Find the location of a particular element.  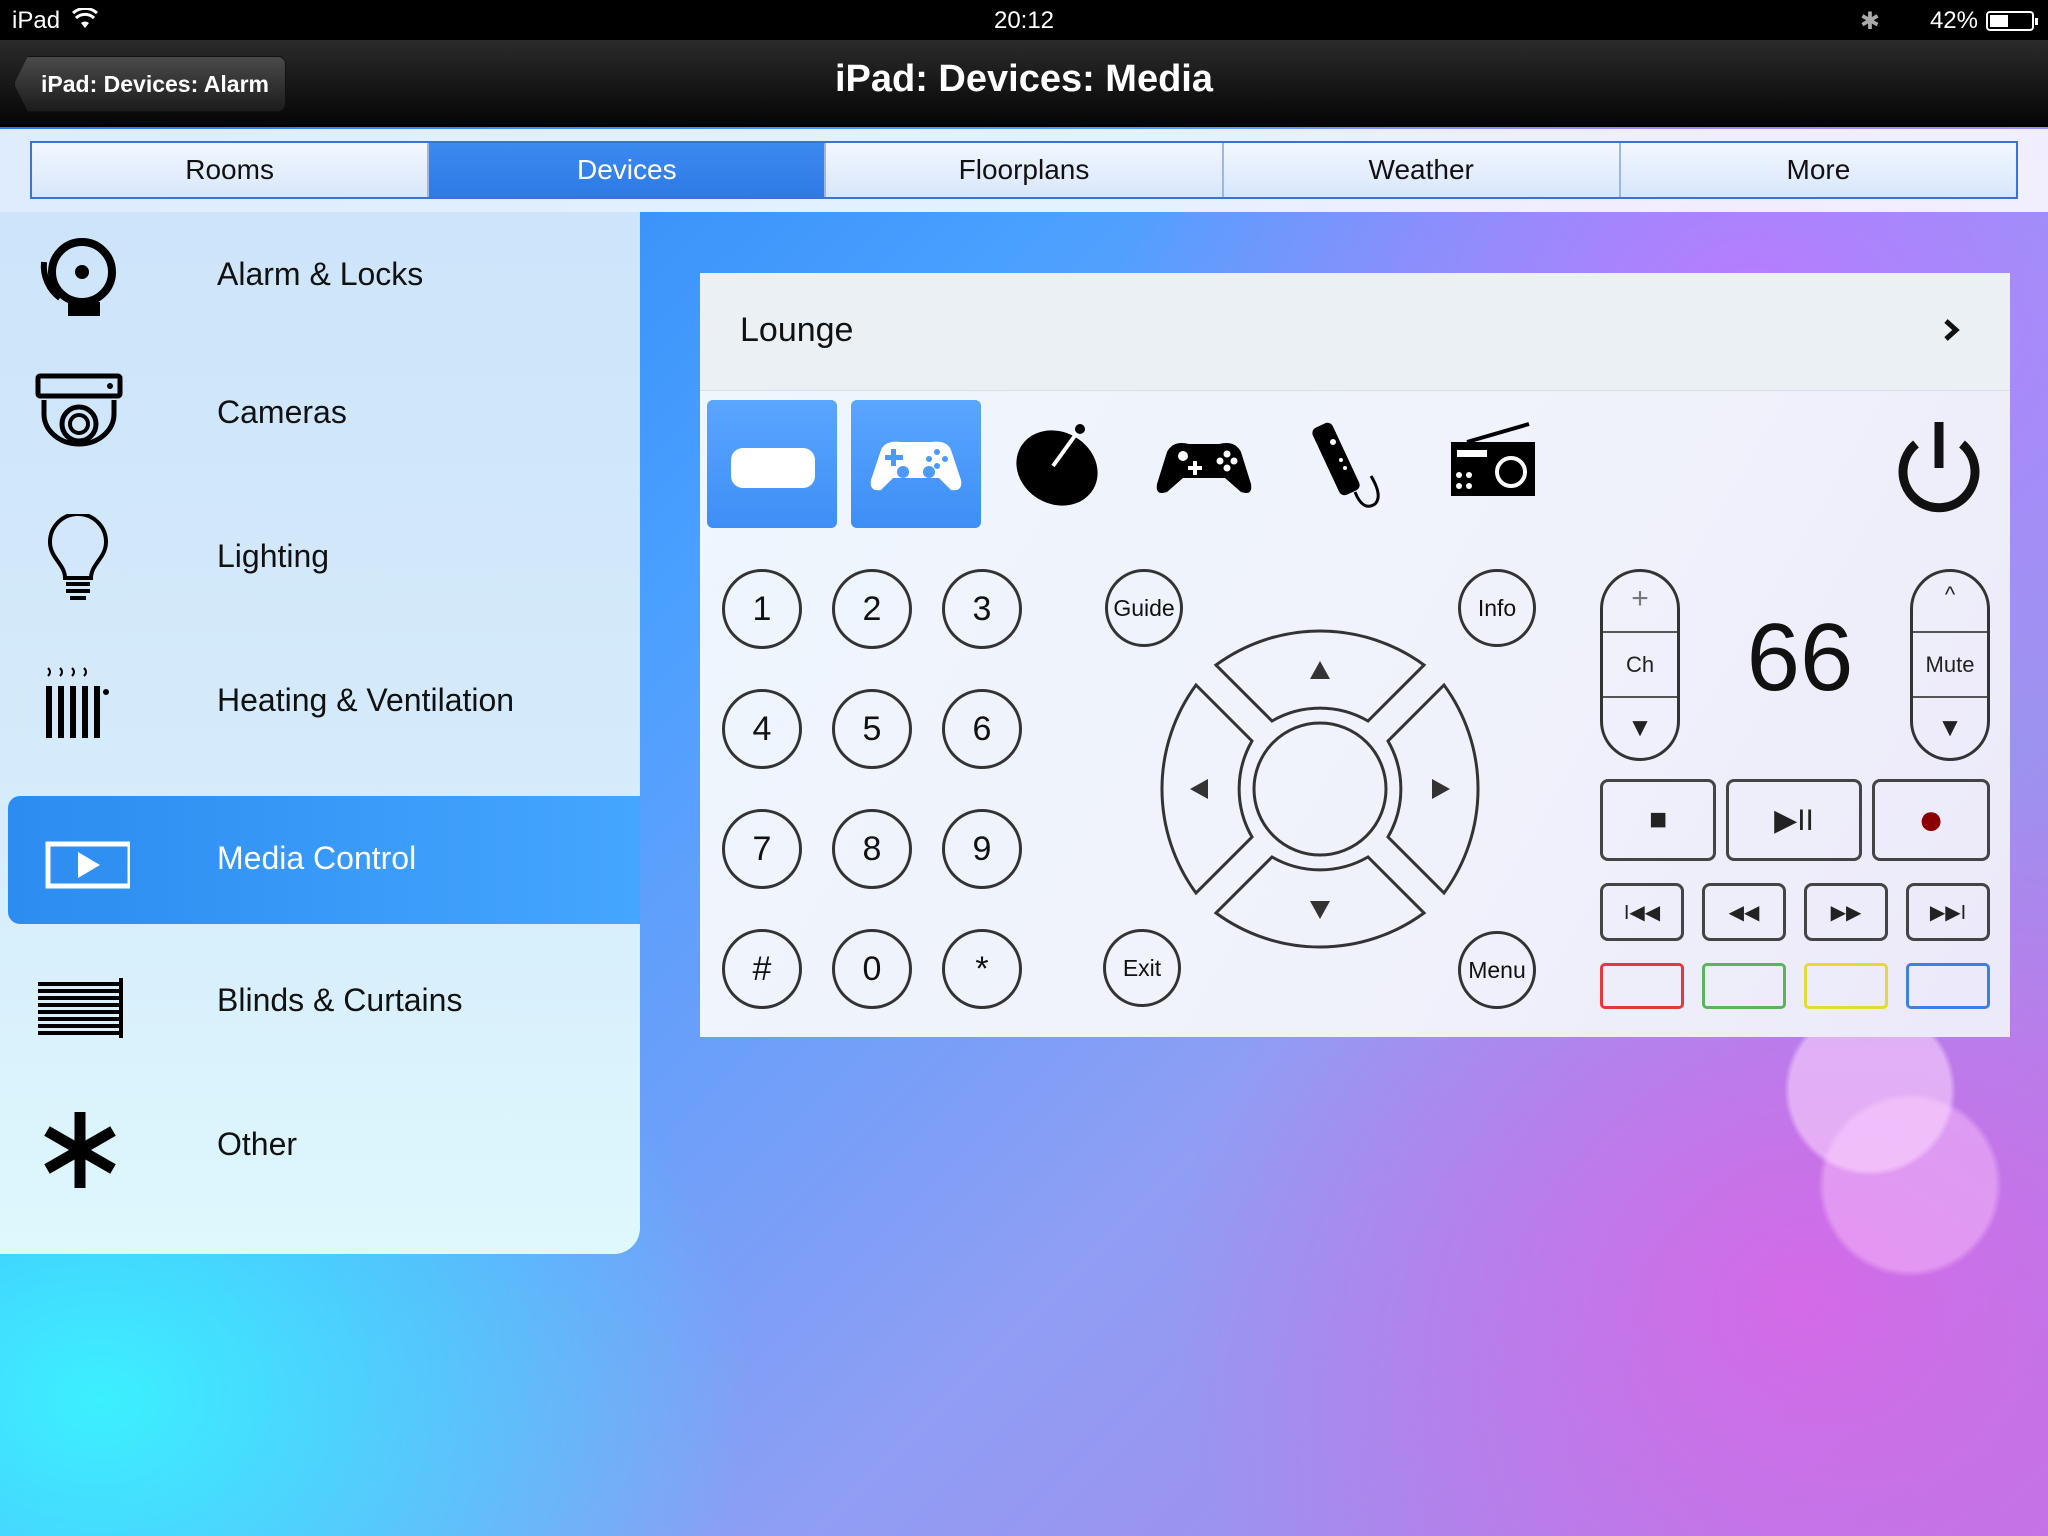

fast-forward-button: ▶▶ is located at coordinates (1846, 912).